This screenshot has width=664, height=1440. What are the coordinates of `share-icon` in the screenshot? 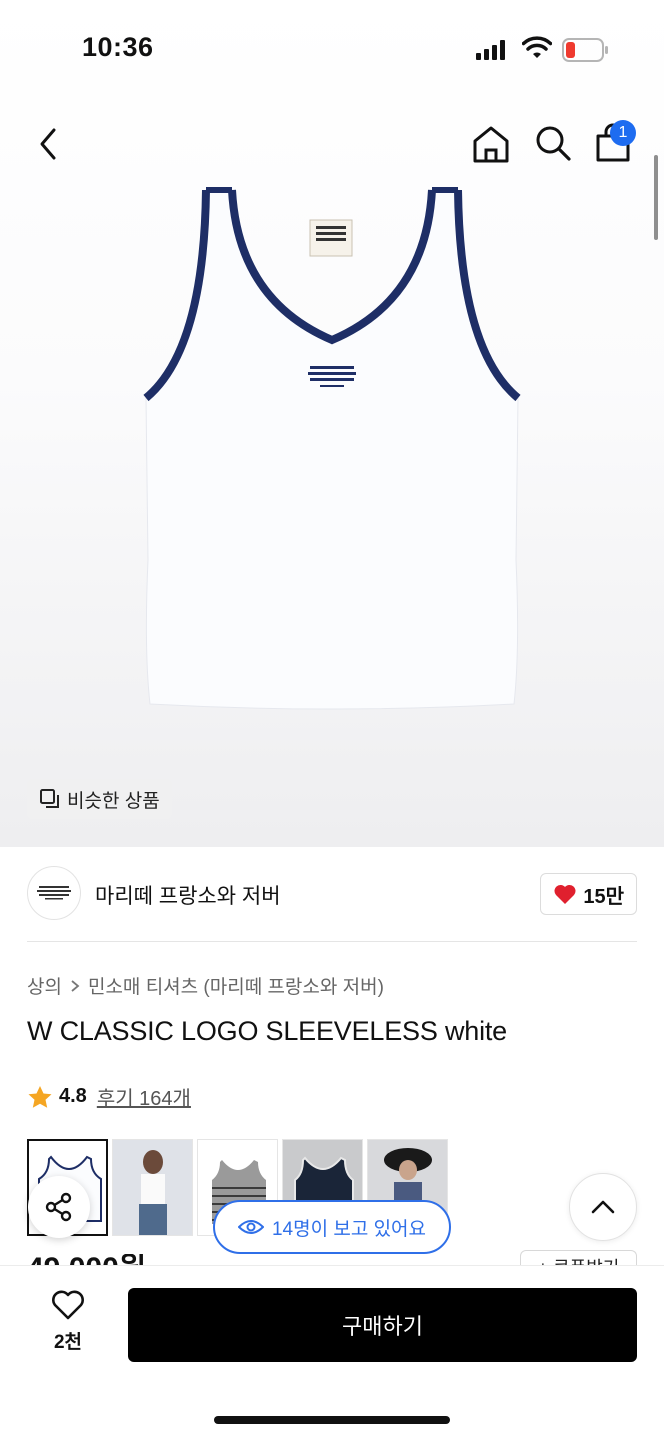 It's located at (58, 1207).